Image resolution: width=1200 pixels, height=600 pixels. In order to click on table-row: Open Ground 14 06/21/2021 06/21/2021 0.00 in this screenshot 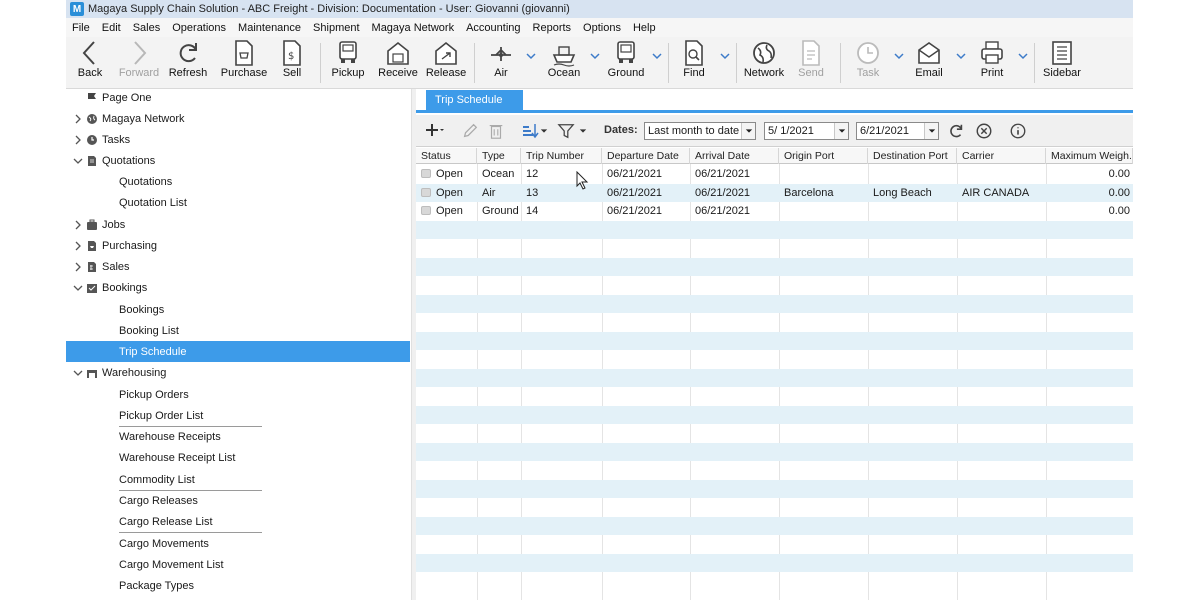, I will do `click(774, 211)`.